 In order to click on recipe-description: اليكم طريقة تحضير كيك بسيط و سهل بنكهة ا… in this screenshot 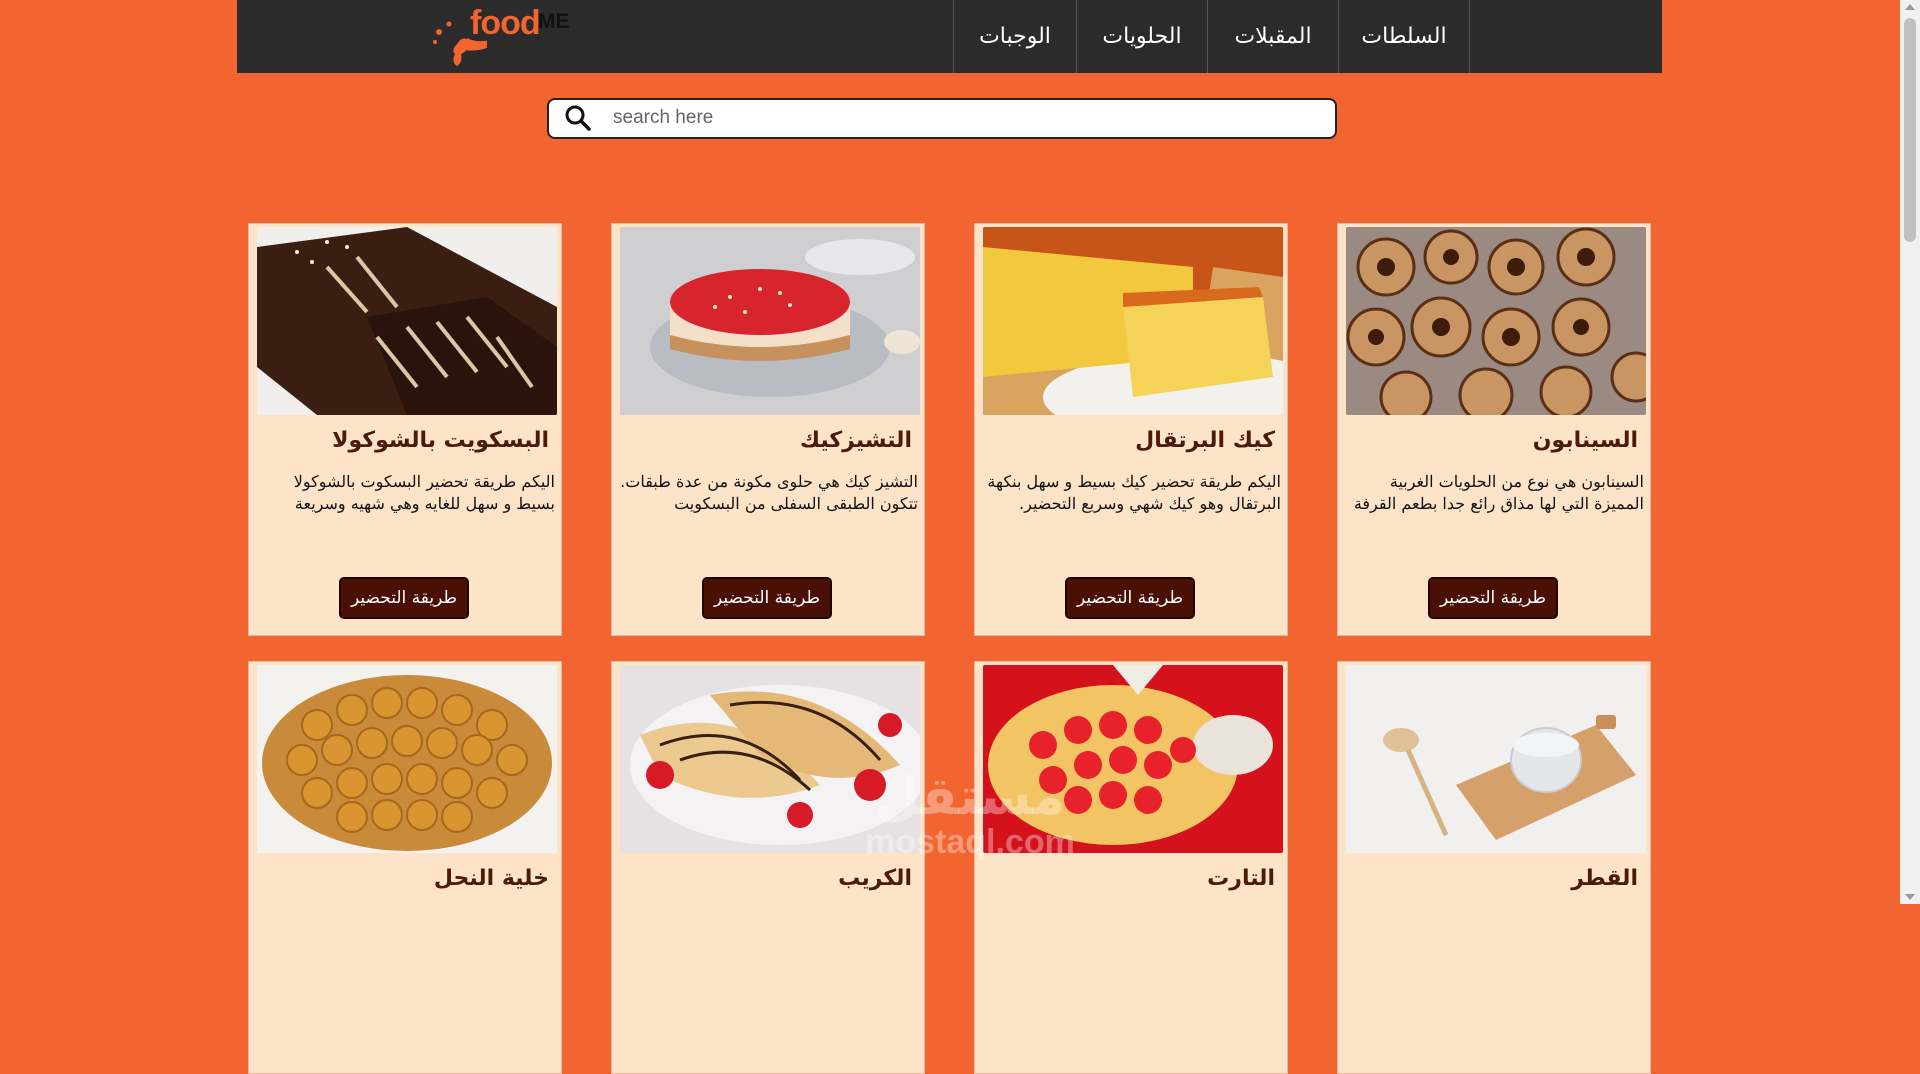, I will do `click(1134, 492)`.